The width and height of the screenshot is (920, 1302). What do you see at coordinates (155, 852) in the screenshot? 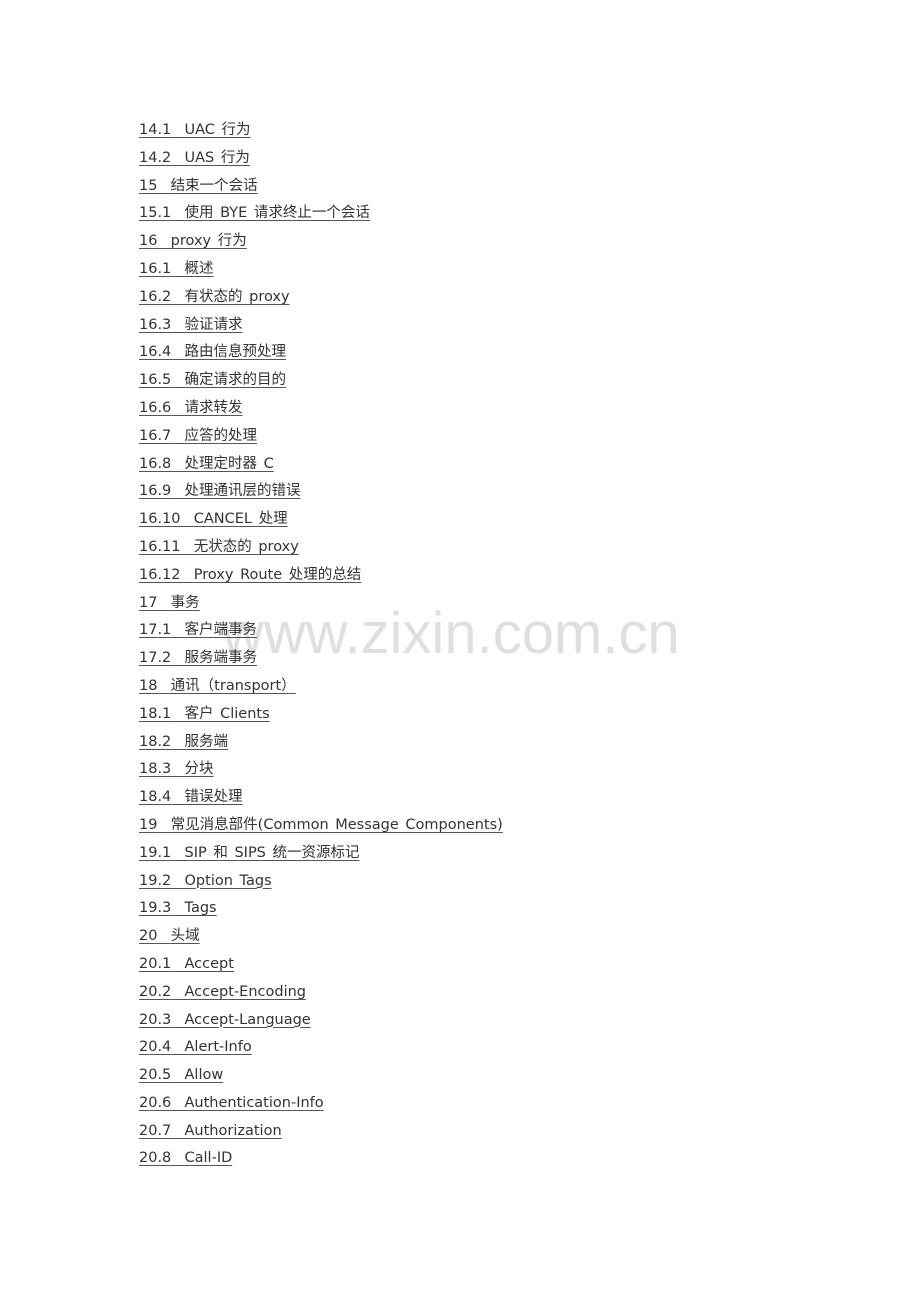
I see `toc-number: 19.1` at bounding box center [155, 852].